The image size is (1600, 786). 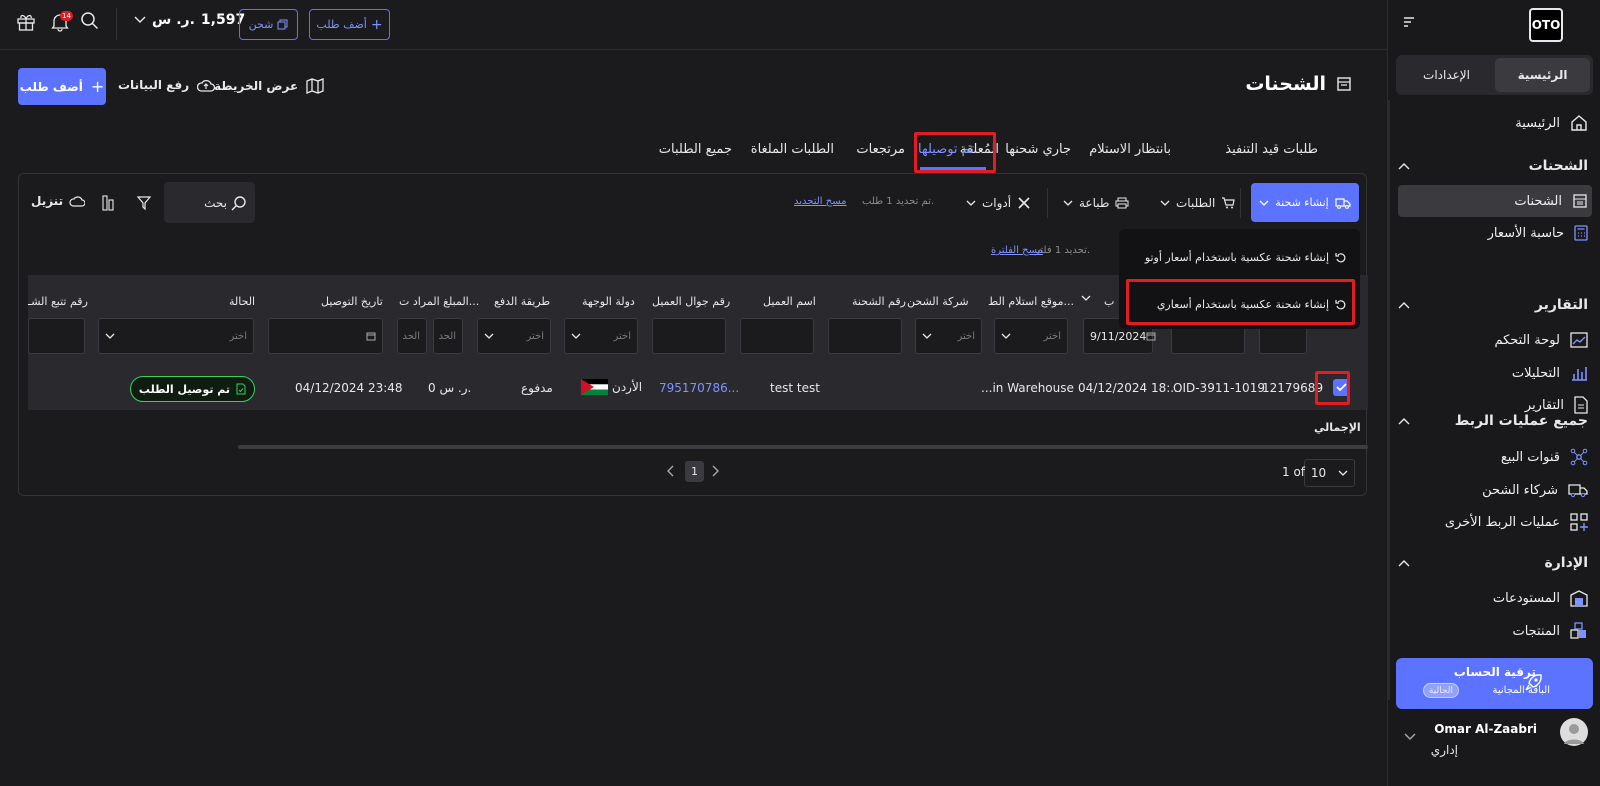 What do you see at coordinates (1493, 233) in the screenshot?
I see `sidebar-item-price-calculator: حاسبة الأسعار` at bounding box center [1493, 233].